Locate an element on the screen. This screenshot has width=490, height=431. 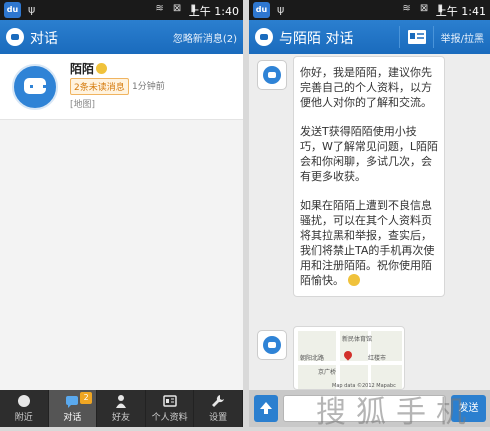
unread-badge: 2条未读消息 is located at coordinates (99, 86).